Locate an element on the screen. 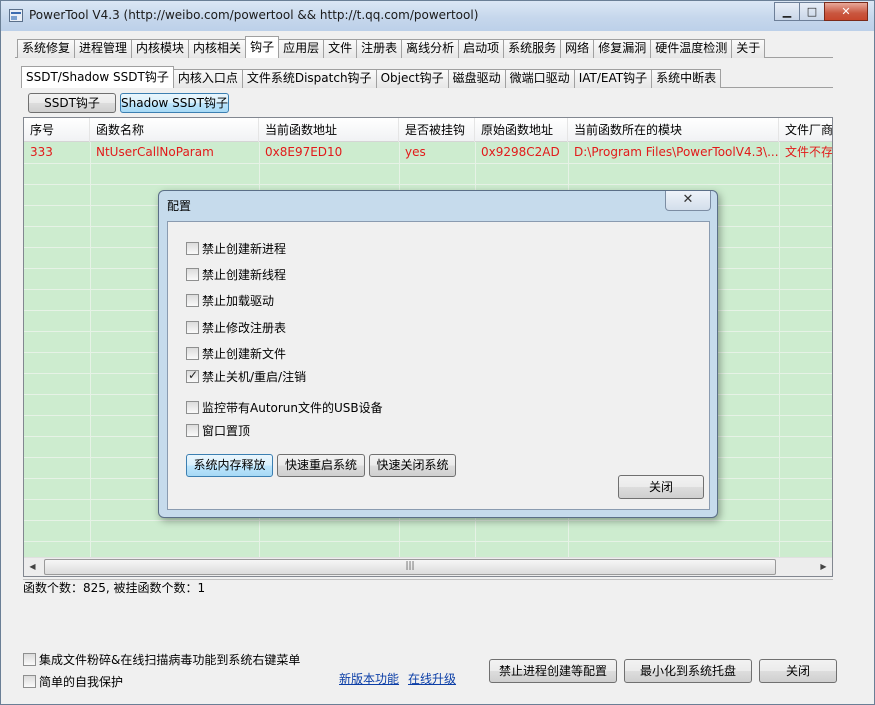  column-current-address: 当前函数地址 is located at coordinates (329, 130).